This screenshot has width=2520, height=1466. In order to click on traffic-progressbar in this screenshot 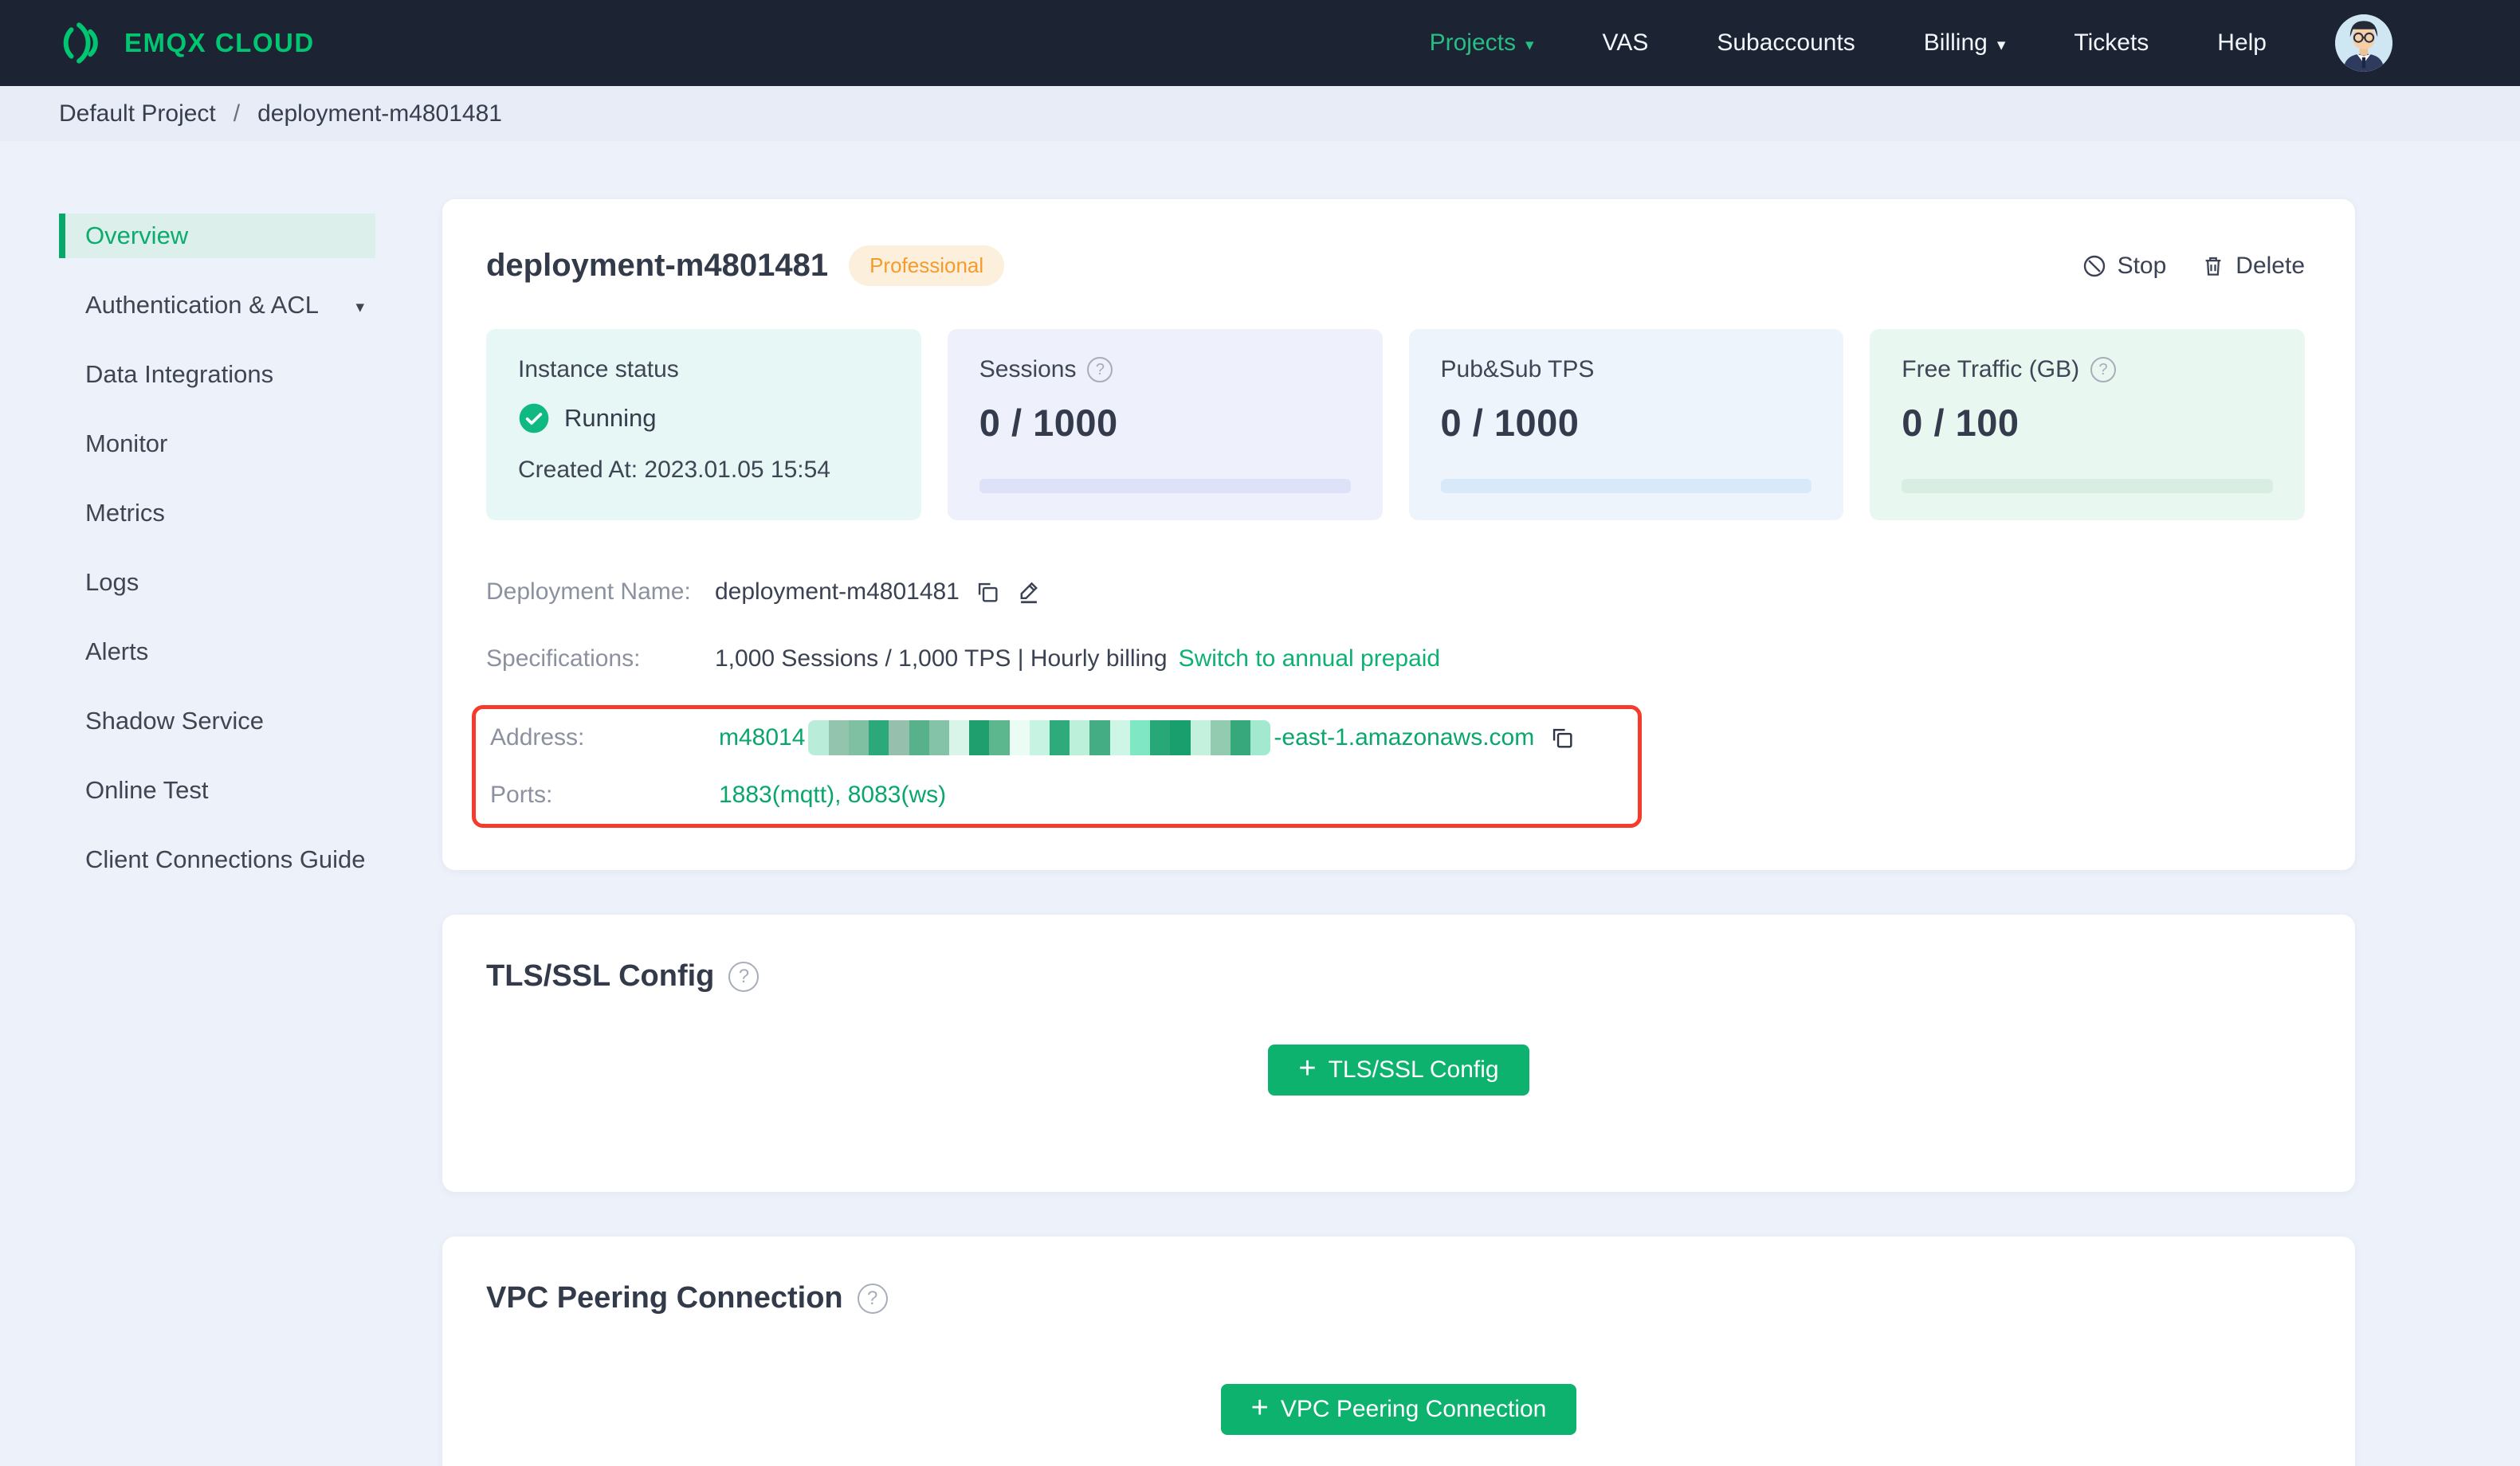, I will do `click(2087, 486)`.